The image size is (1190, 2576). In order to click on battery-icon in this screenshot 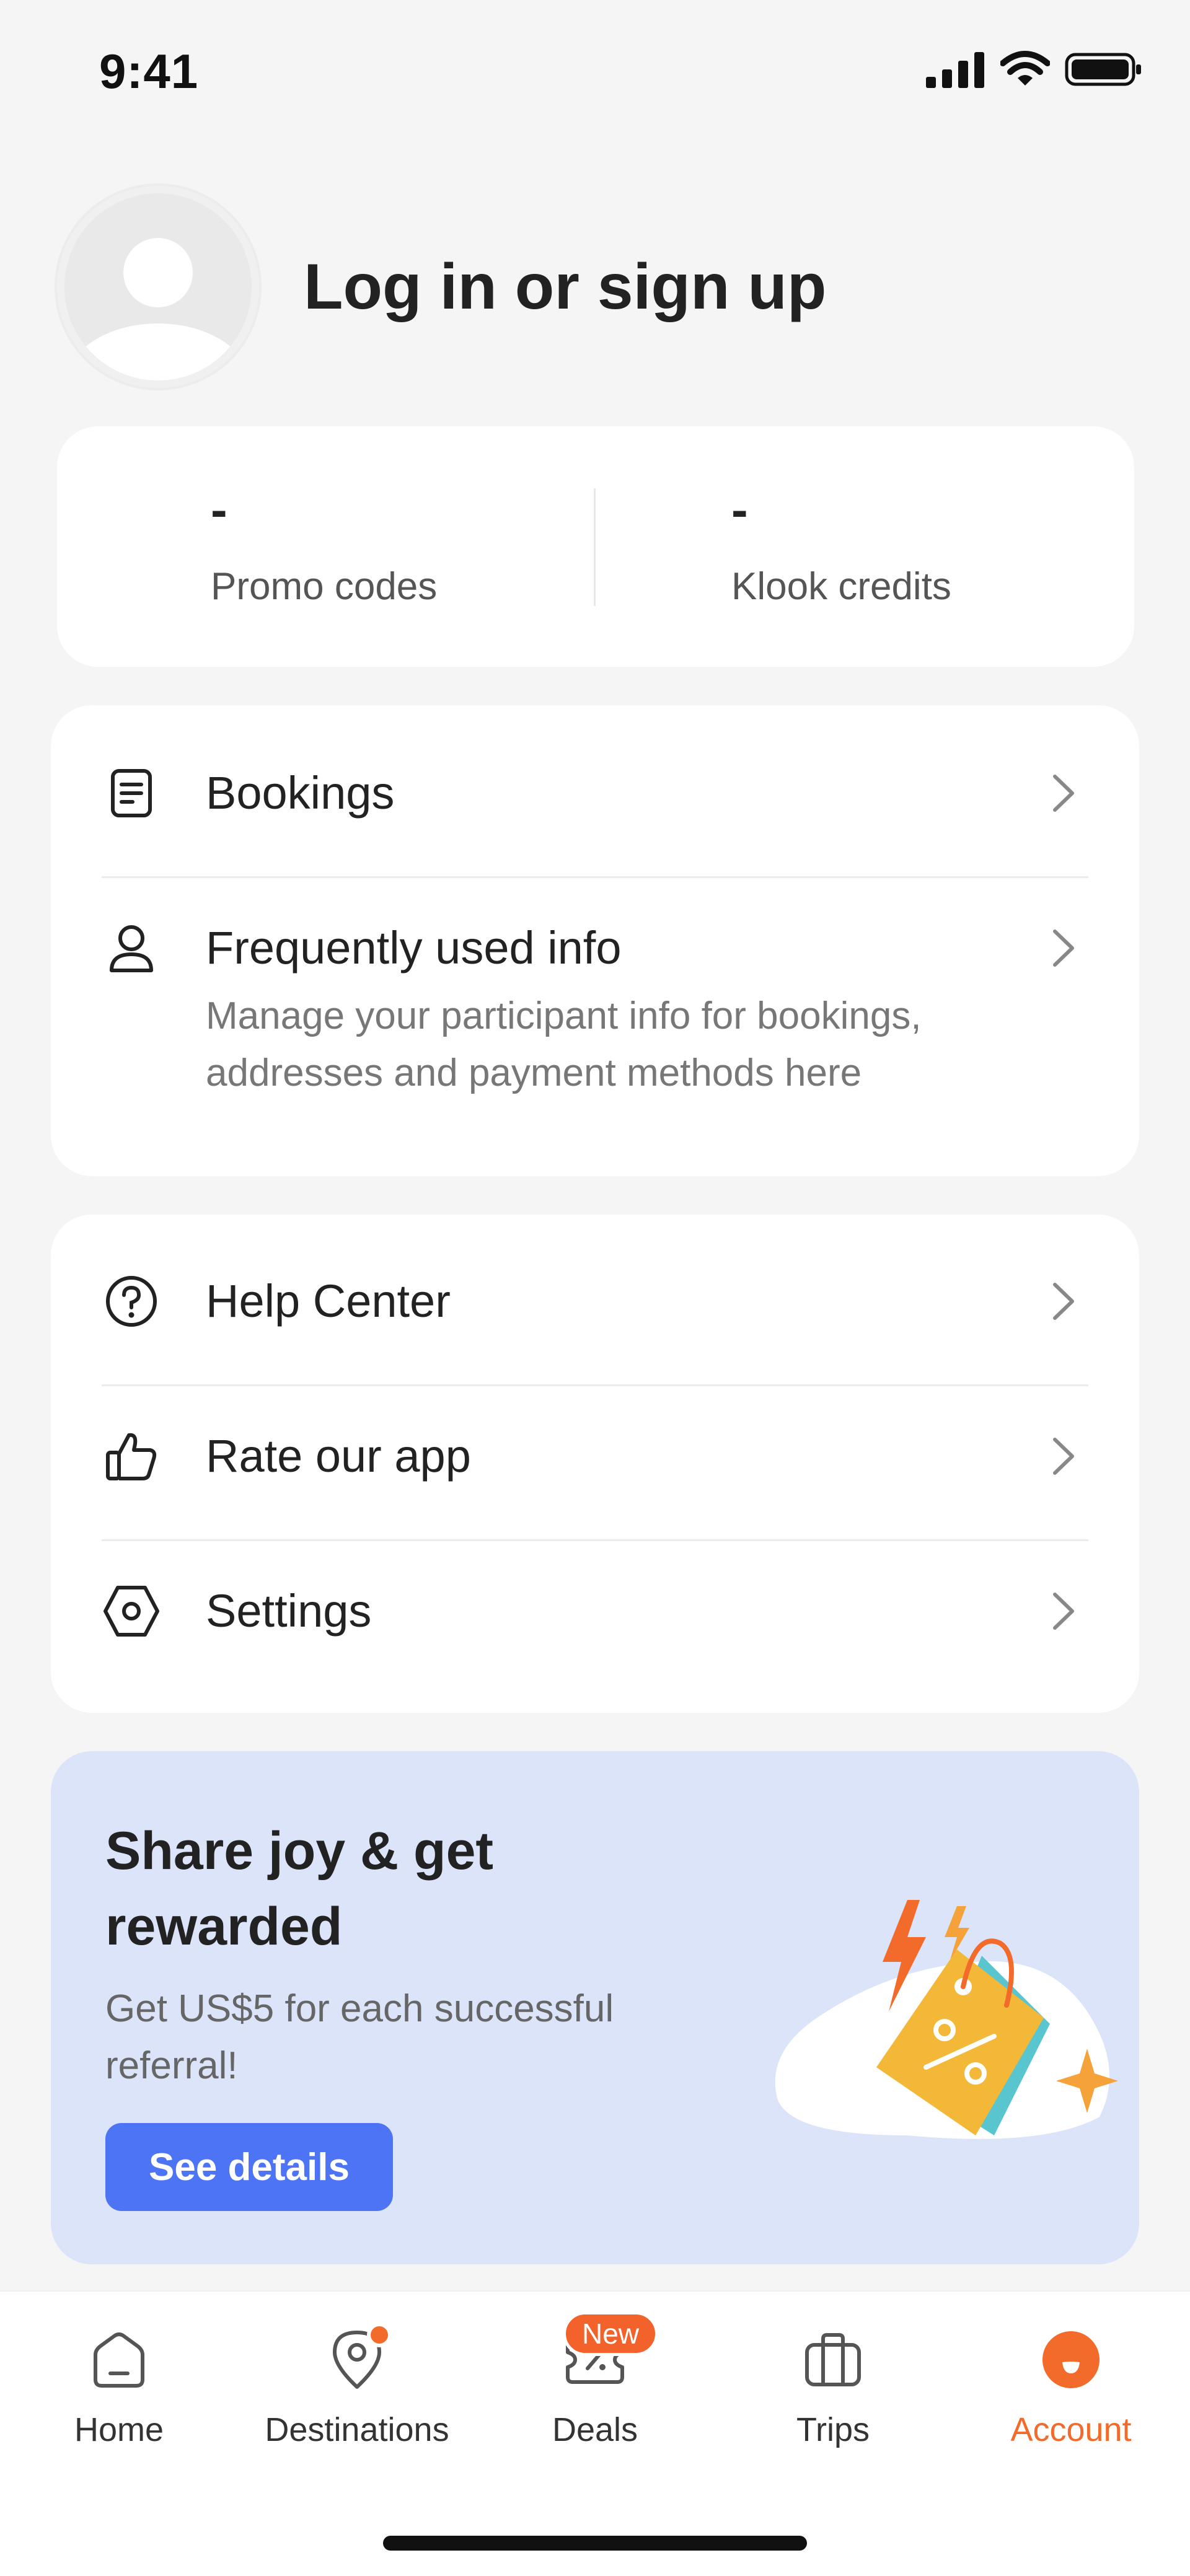, I will do `click(1103, 70)`.